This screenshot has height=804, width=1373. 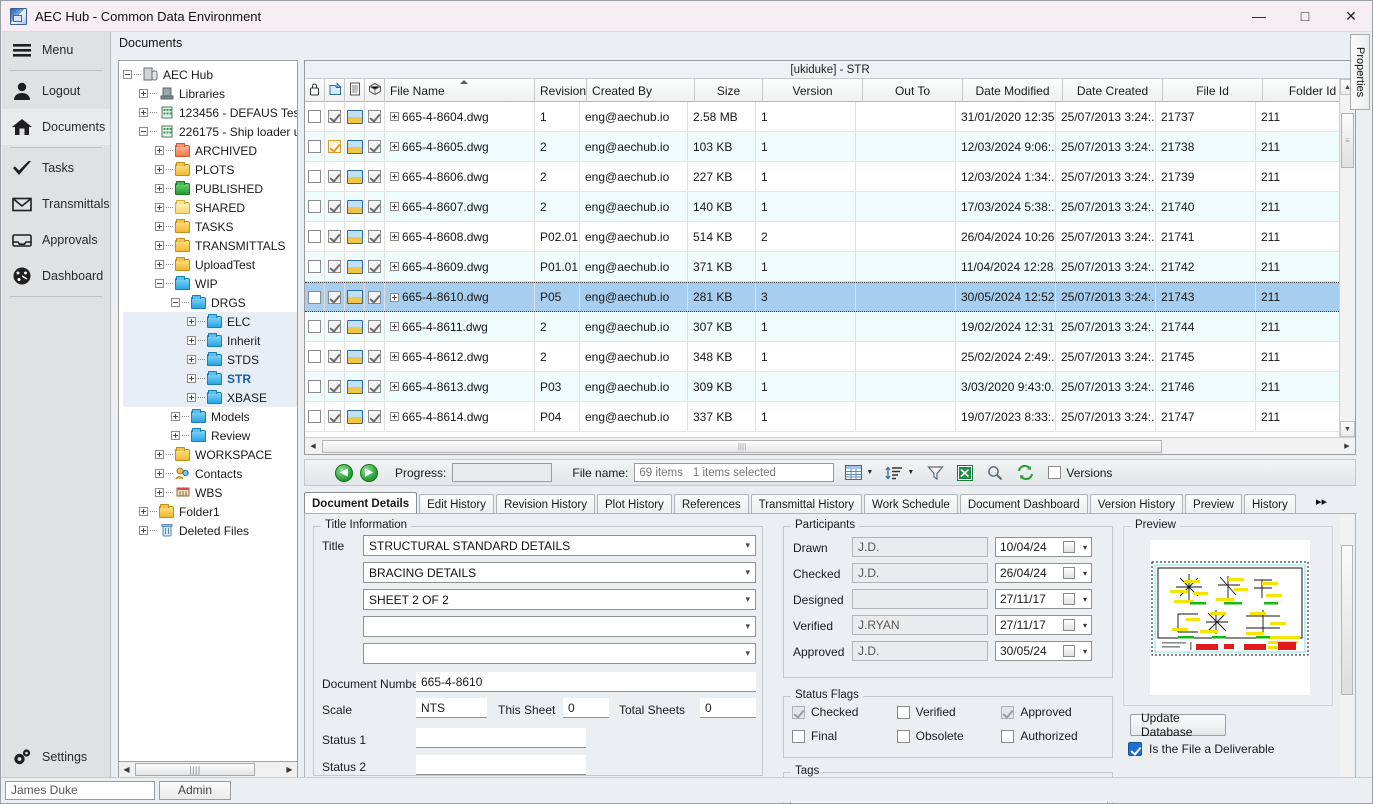 What do you see at coordinates (210, 93) in the screenshot?
I see `tree-node-libraries: Libraries` at bounding box center [210, 93].